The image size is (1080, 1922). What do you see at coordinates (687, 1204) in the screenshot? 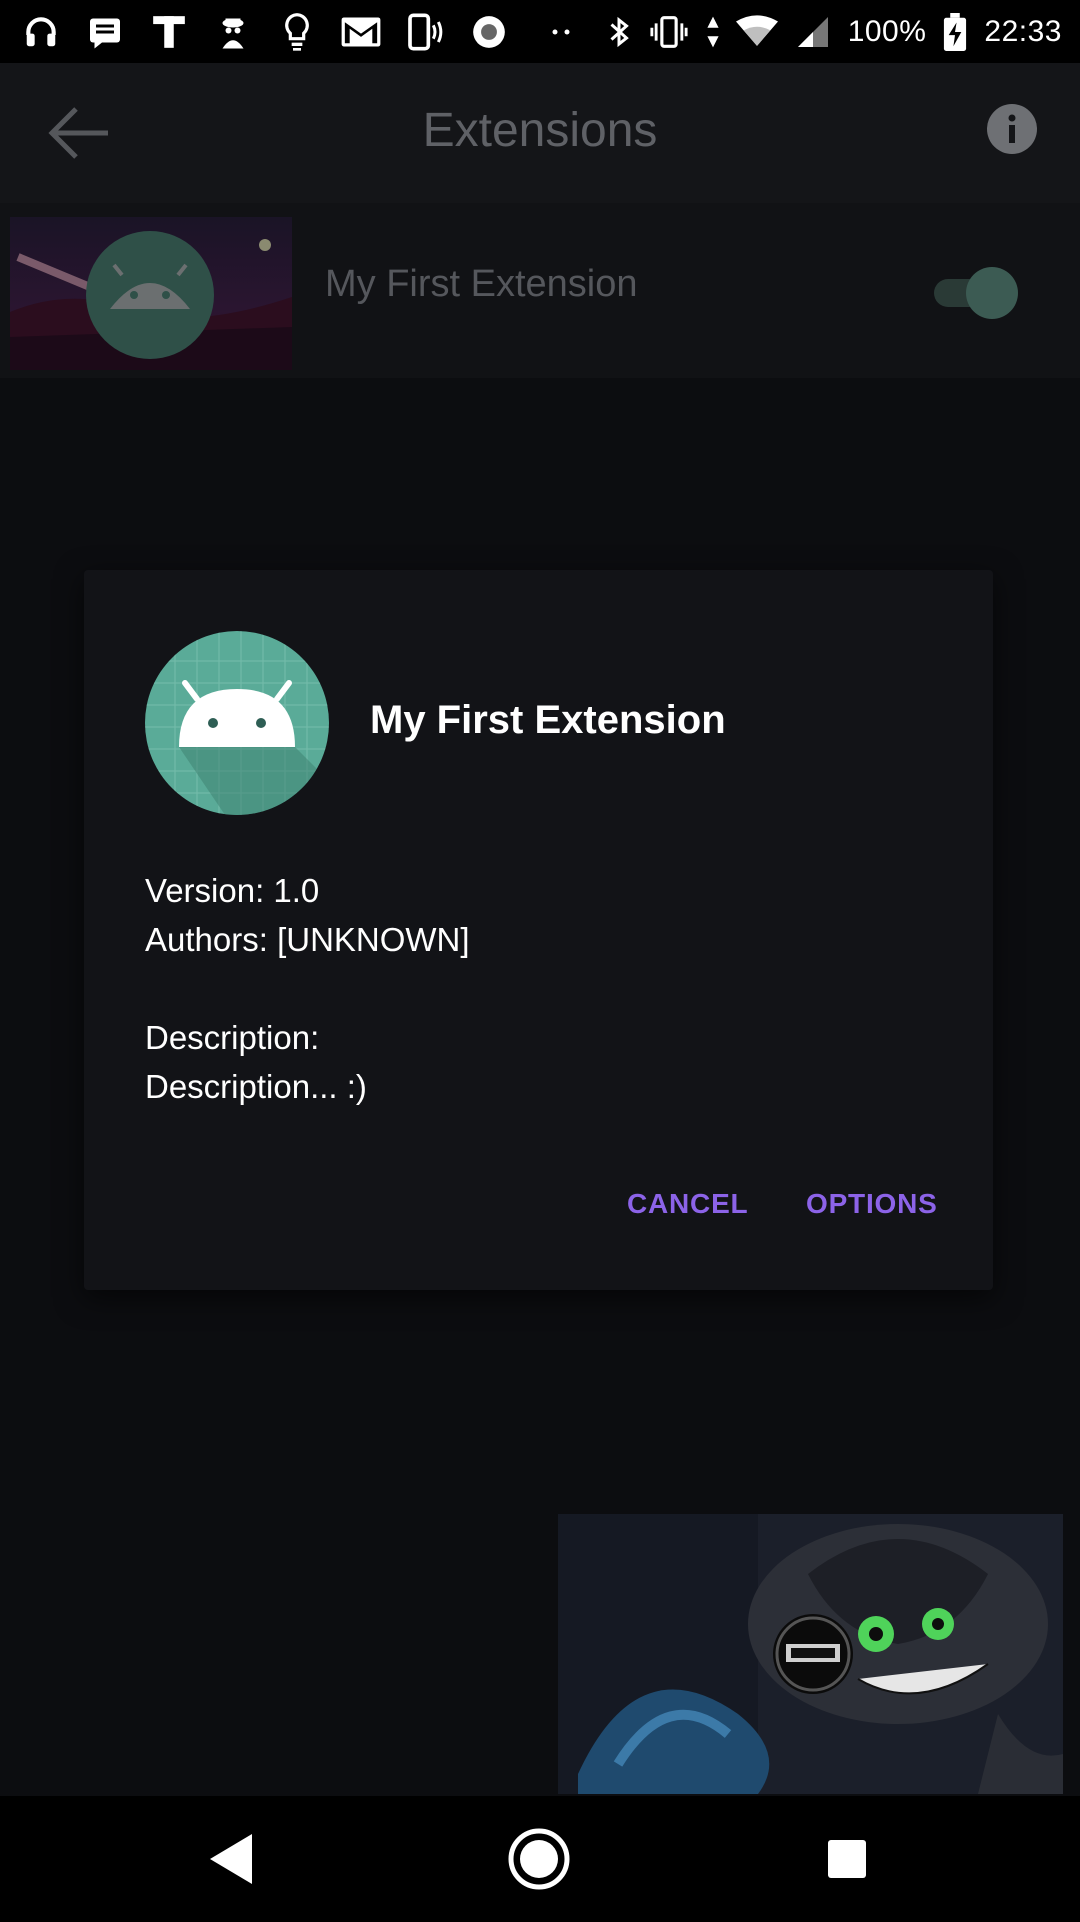
I see `cancel-button: CANCEL` at bounding box center [687, 1204].